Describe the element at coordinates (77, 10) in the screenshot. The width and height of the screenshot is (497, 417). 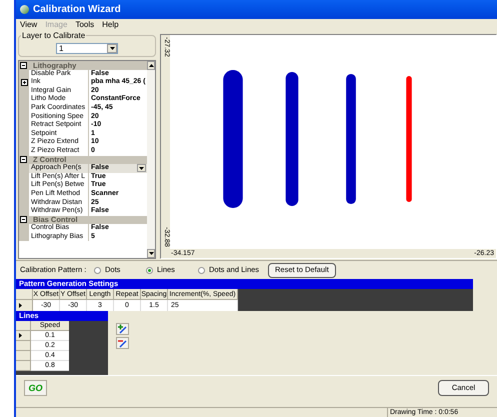
I see `window-title: Calibration Wizard` at that location.